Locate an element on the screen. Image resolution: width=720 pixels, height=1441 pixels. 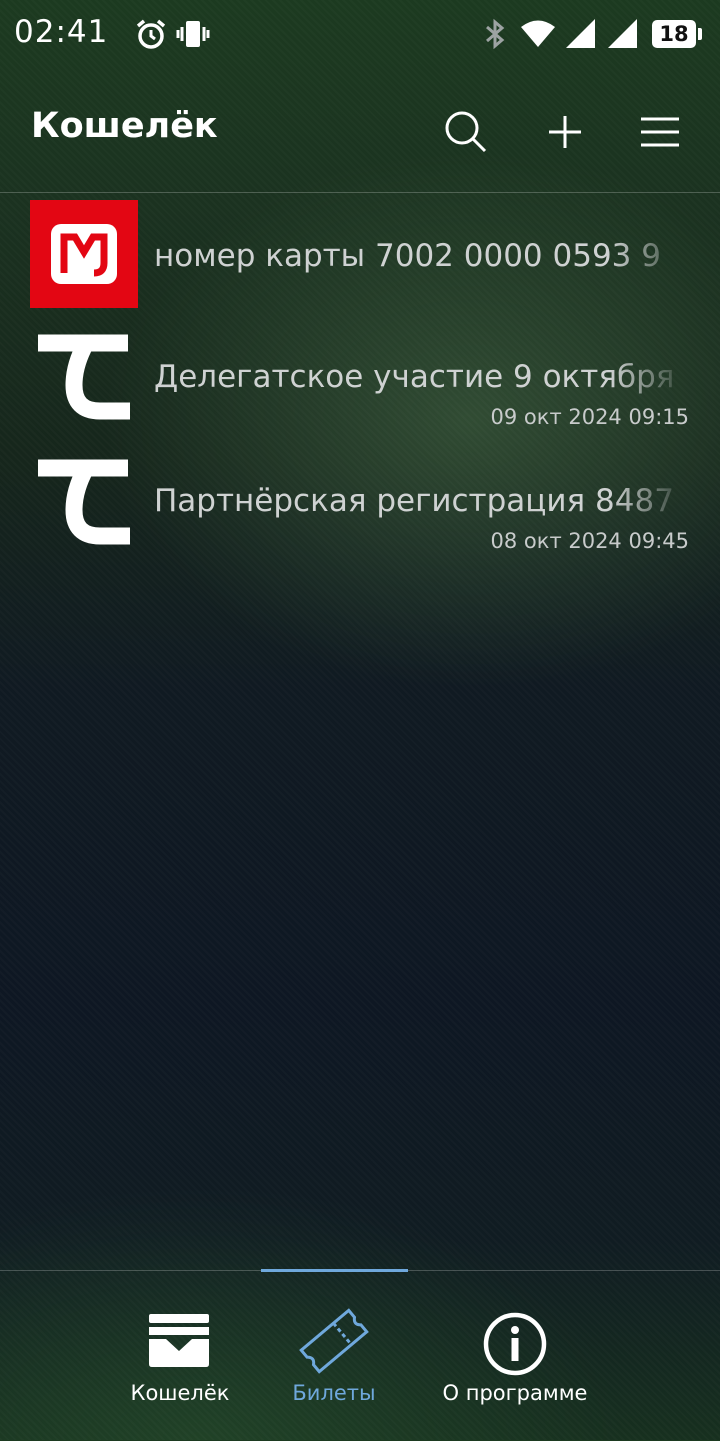
item-date: 08 окт 2024 09:45 is located at coordinates (589, 541).